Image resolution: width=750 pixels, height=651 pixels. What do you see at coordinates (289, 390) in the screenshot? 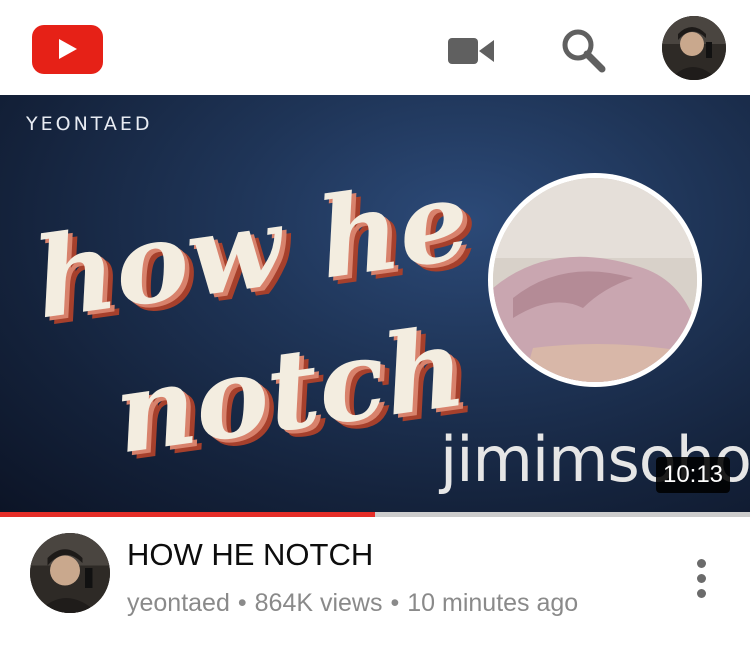
I see `title-art-line2: notch` at bounding box center [289, 390].